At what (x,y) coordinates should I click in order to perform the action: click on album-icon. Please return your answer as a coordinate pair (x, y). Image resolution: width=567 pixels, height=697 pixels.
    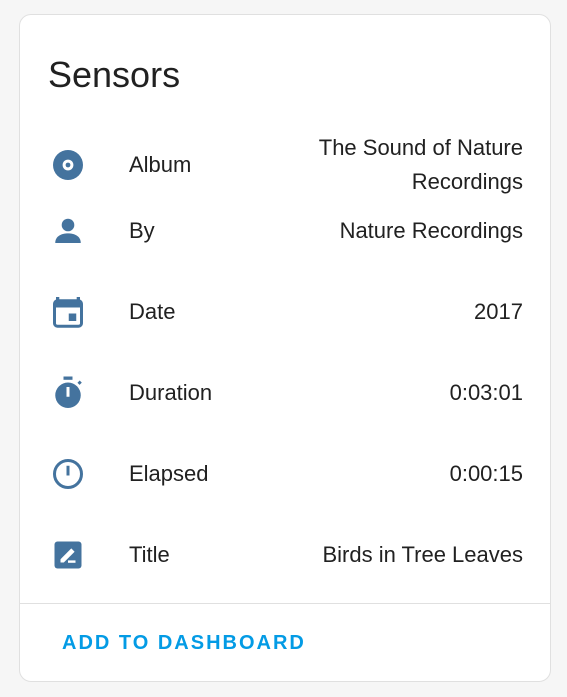
    Looking at the image, I should click on (68, 165).